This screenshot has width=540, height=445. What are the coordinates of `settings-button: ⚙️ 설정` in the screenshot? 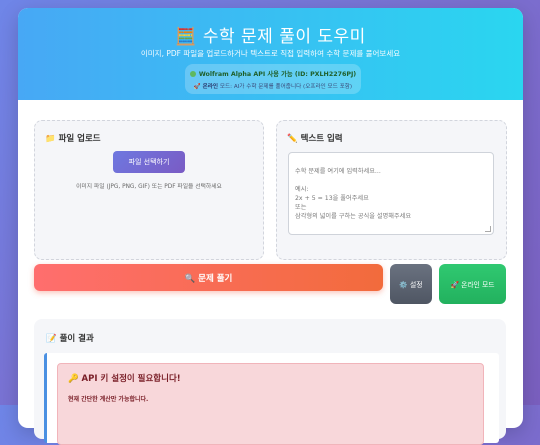 It's located at (411, 284).